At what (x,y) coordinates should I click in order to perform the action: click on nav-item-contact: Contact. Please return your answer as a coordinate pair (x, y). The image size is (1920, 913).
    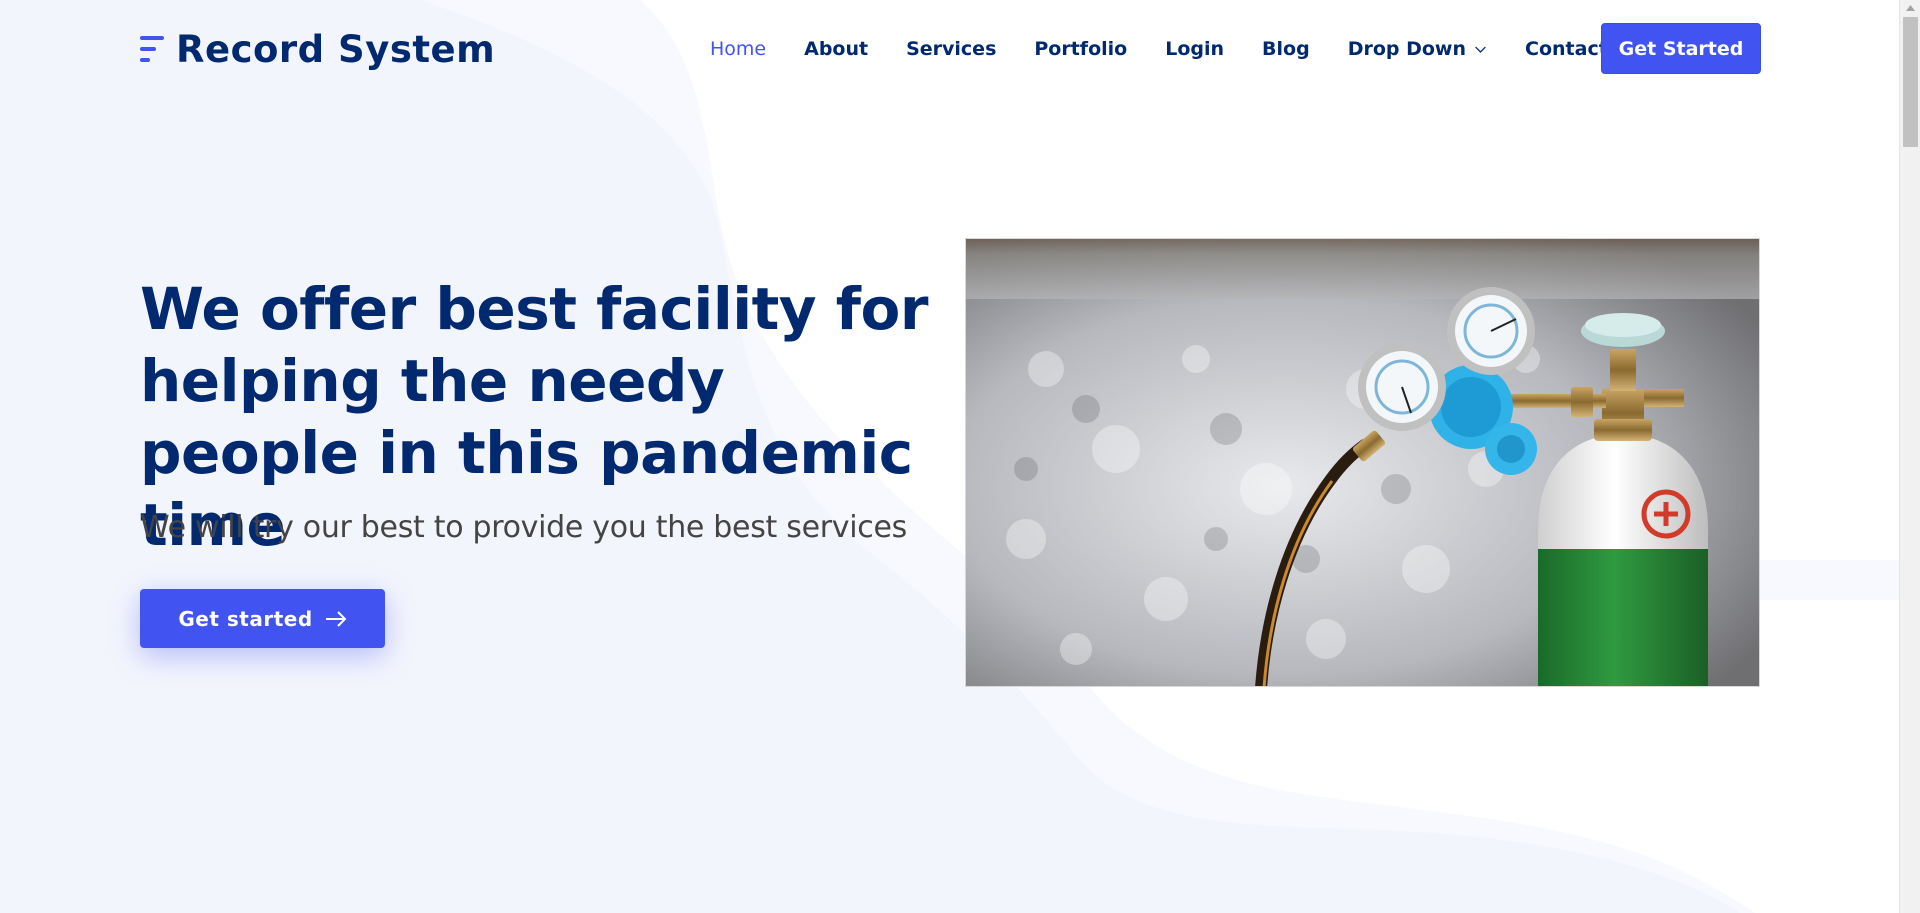
    Looking at the image, I should click on (1566, 49).